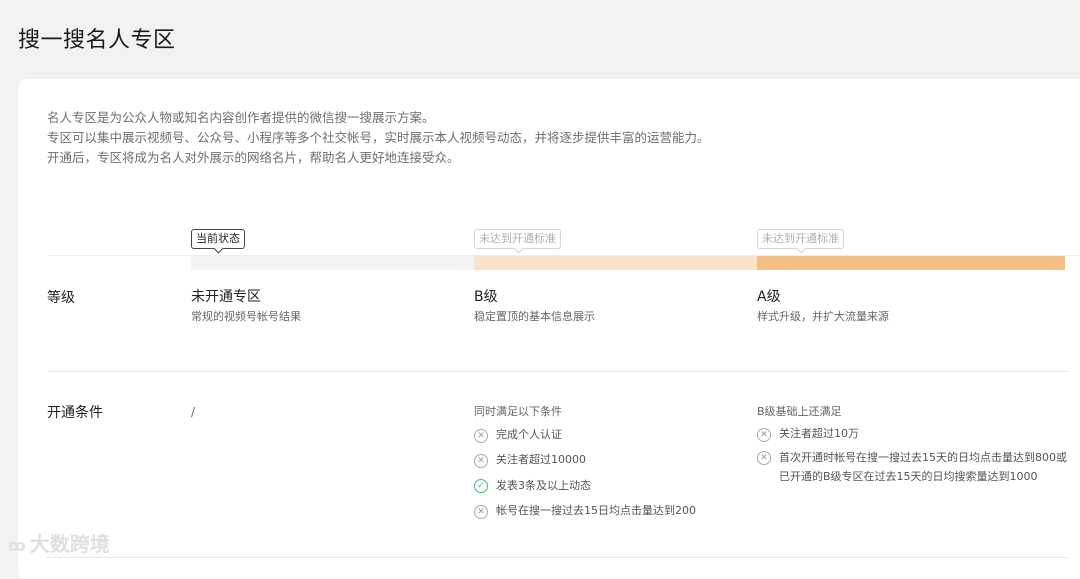 The image size is (1080, 579). What do you see at coordinates (518, 411) in the screenshot?
I see `b-conditions-heading: 同时满足以下条件` at bounding box center [518, 411].